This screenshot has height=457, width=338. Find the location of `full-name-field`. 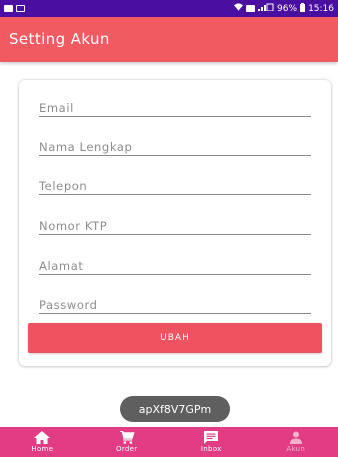

full-name-field is located at coordinates (175, 144).